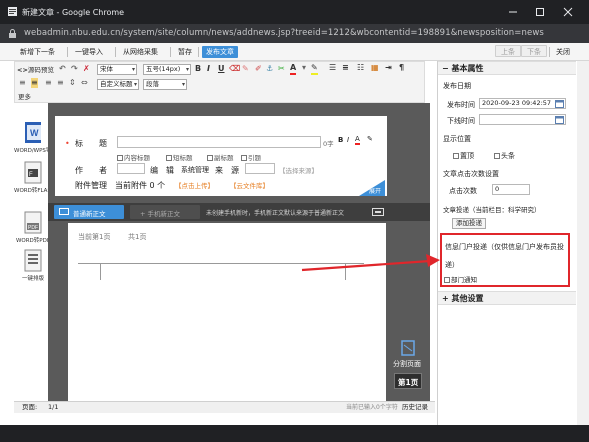 The image size is (589, 442). Describe the element at coordinates (388, 68) in the screenshot. I see `indent-icon: ⇥` at that location.